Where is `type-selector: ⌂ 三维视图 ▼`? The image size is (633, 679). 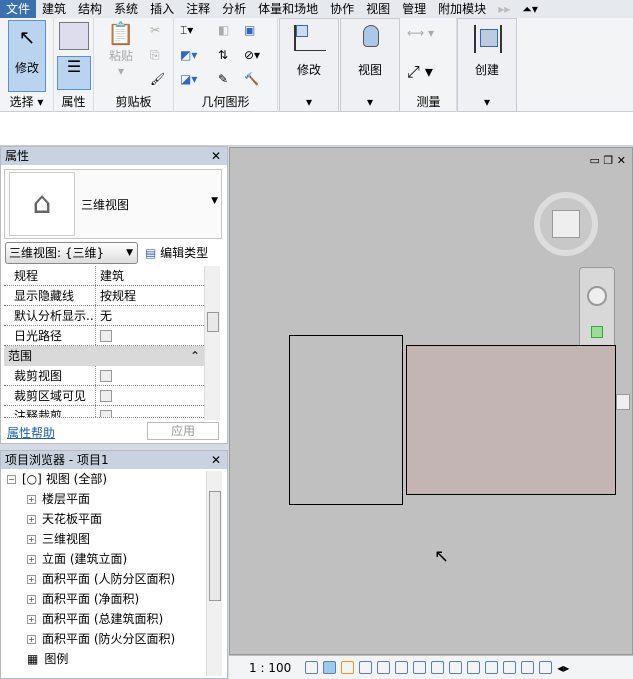
type-selector: ⌂ 三维视图 ▼ is located at coordinates (113, 204).